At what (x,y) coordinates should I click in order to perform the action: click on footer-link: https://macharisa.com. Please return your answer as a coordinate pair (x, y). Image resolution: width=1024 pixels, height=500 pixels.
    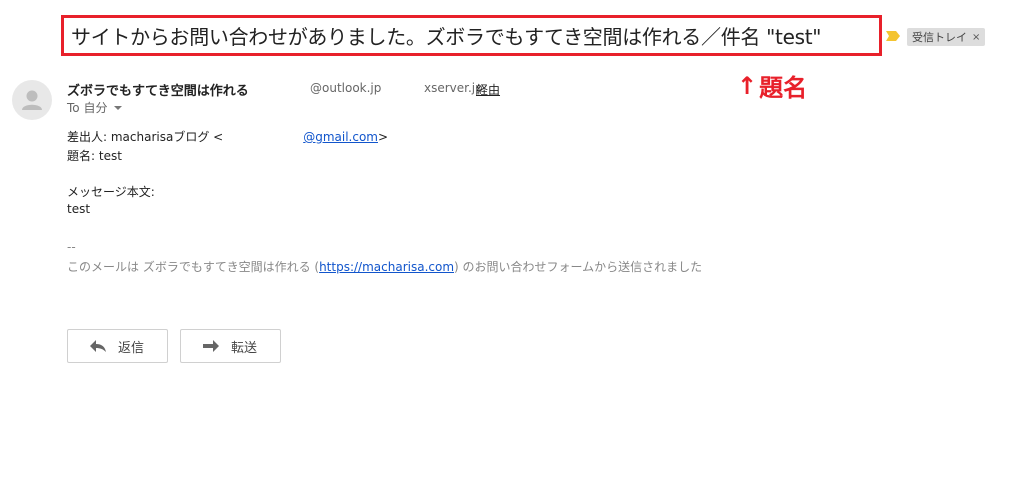
    Looking at the image, I should click on (386, 267).